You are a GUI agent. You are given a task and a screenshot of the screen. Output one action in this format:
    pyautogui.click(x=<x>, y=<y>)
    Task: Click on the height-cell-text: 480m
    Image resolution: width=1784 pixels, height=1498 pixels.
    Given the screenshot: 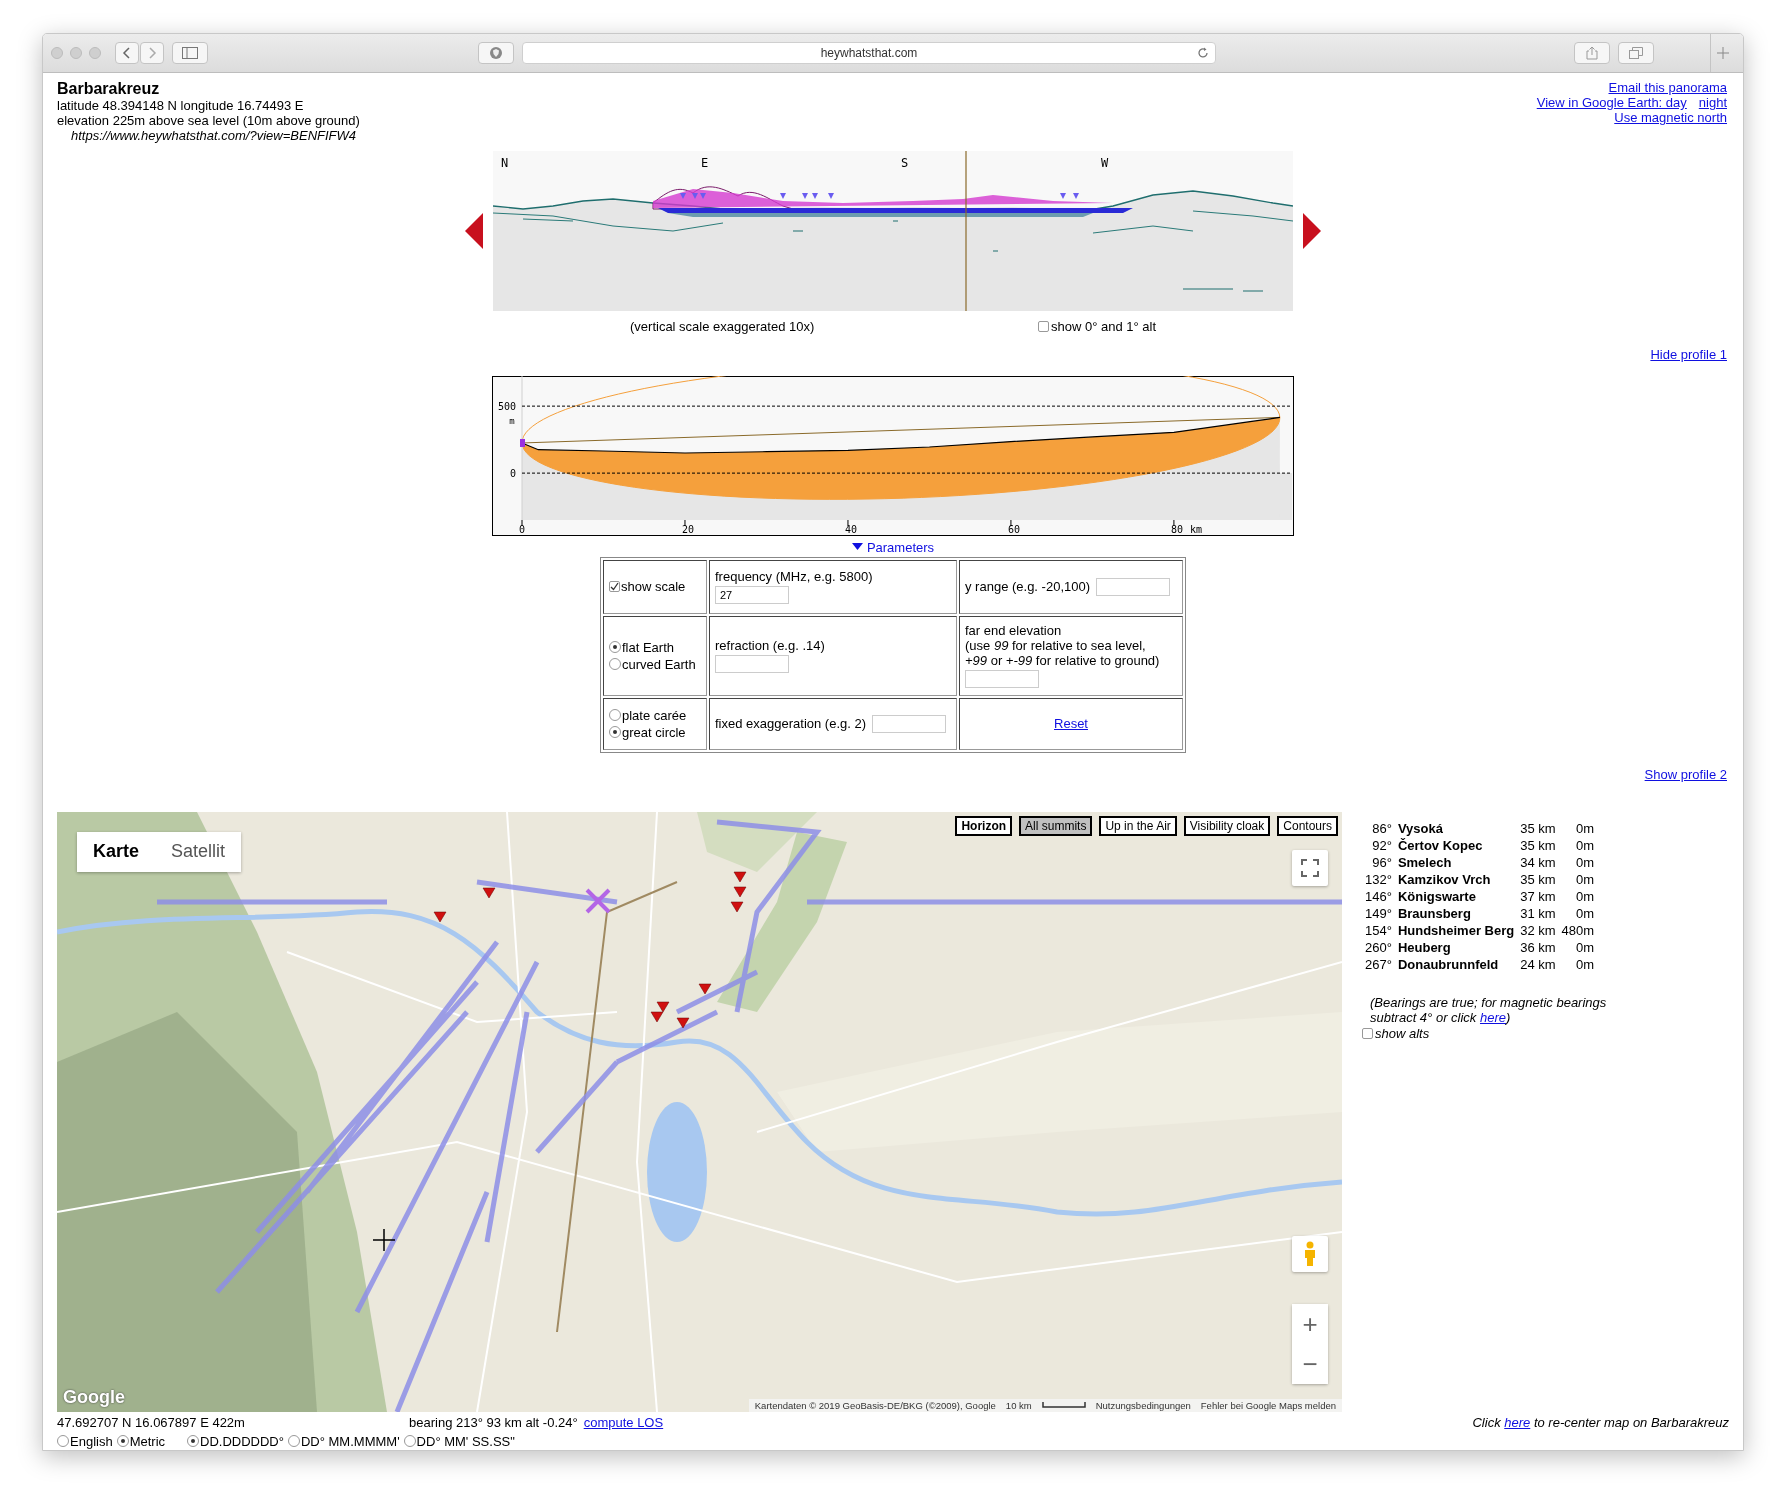 What is the action you would take?
    pyautogui.click(x=1578, y=930)
    